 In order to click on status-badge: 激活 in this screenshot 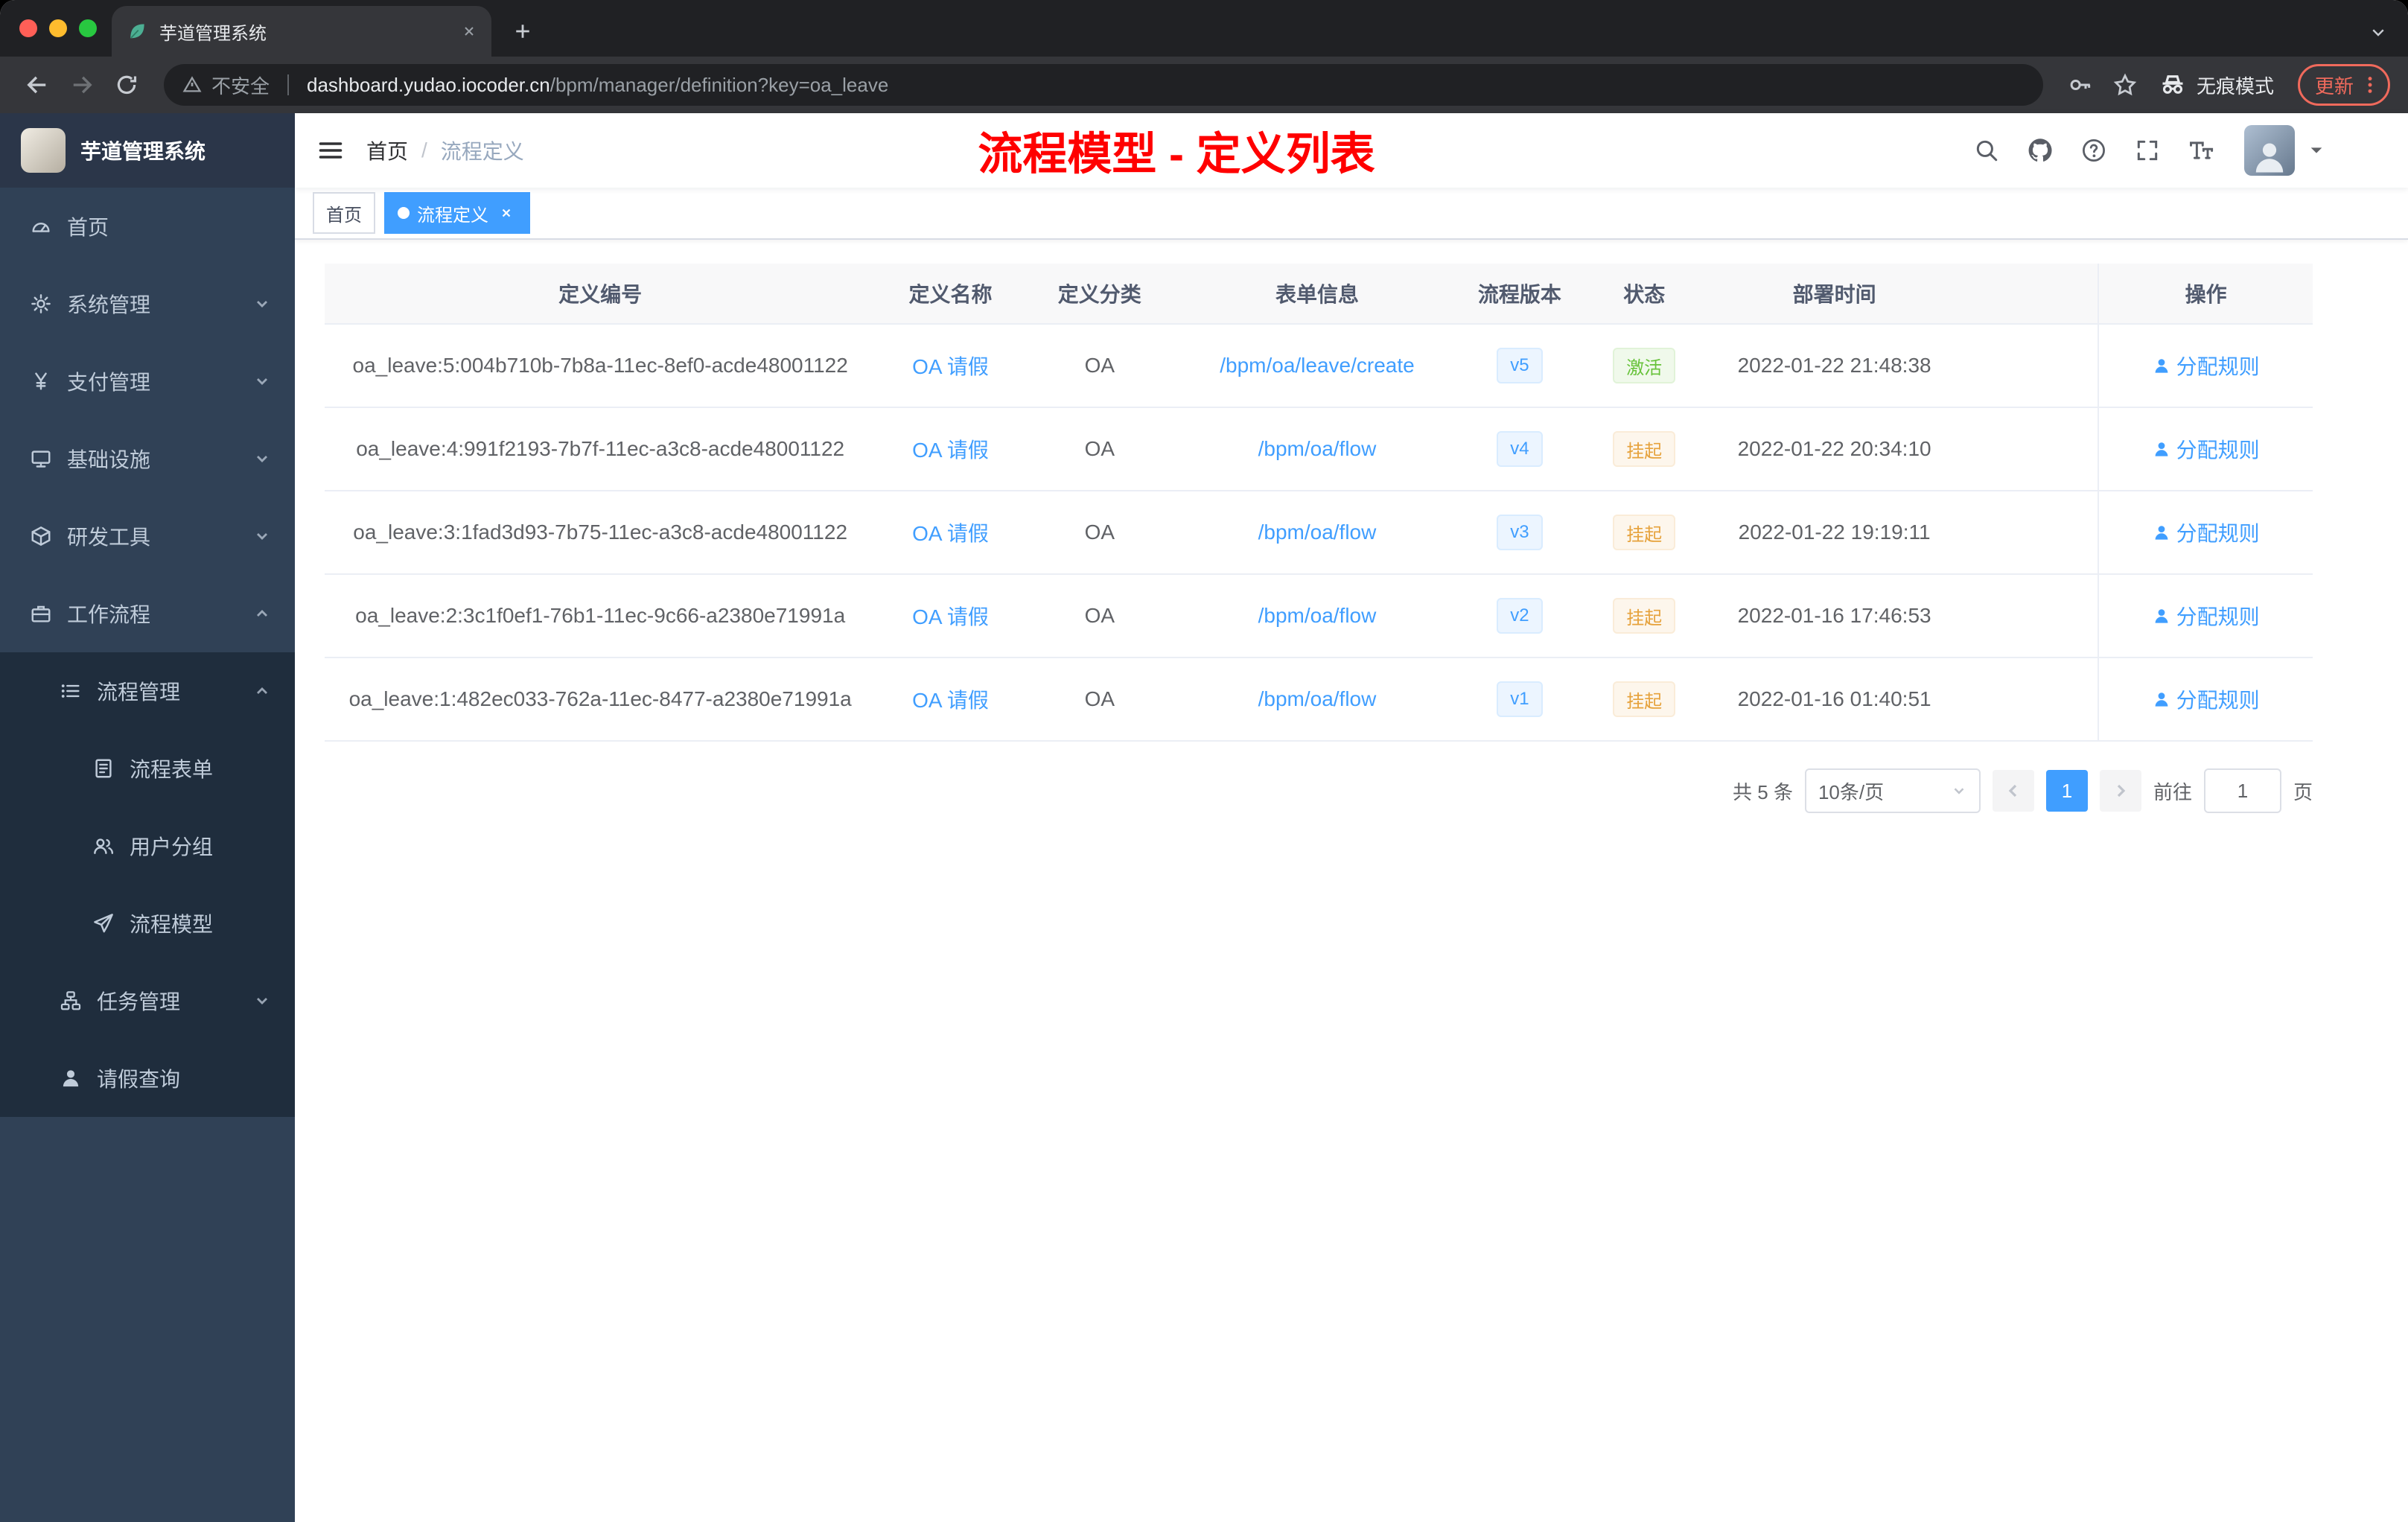, I will do `click(1644, 365)`.